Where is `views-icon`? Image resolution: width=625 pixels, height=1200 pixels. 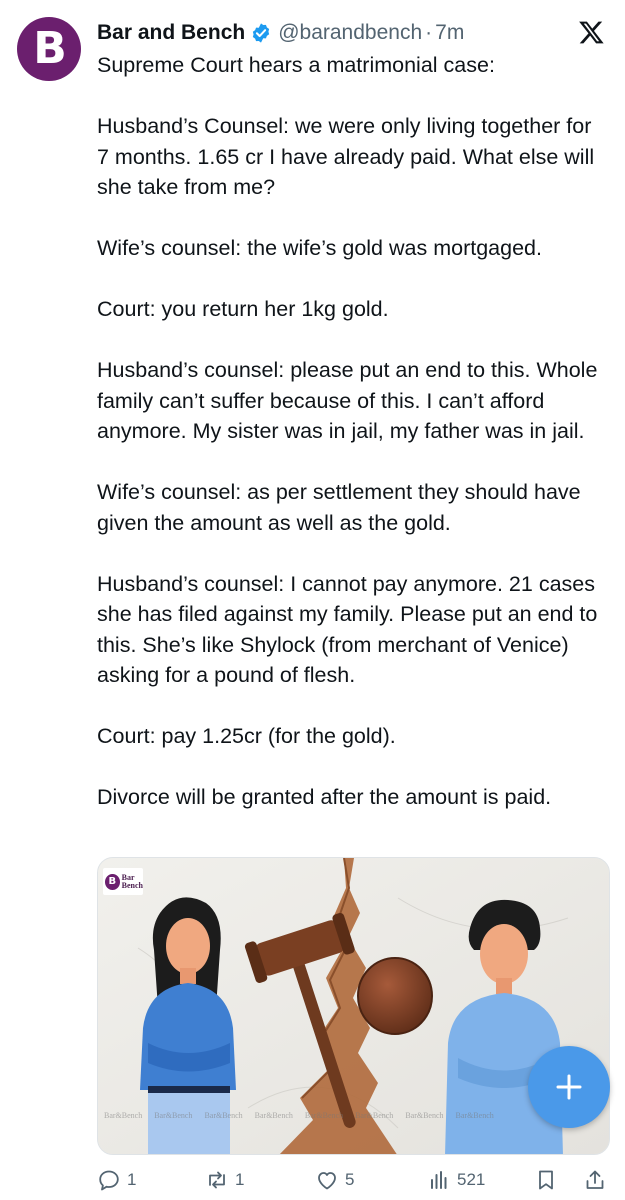 views-icon is located at coordinates (439, 1180).